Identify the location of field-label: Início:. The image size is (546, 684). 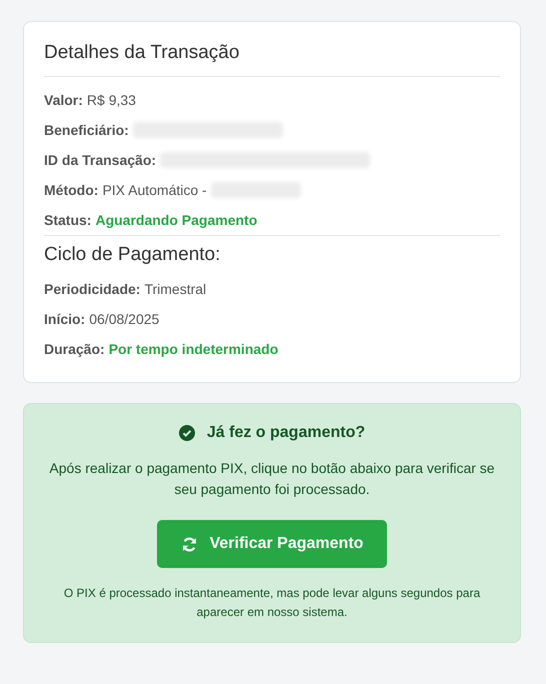
(65, 319).